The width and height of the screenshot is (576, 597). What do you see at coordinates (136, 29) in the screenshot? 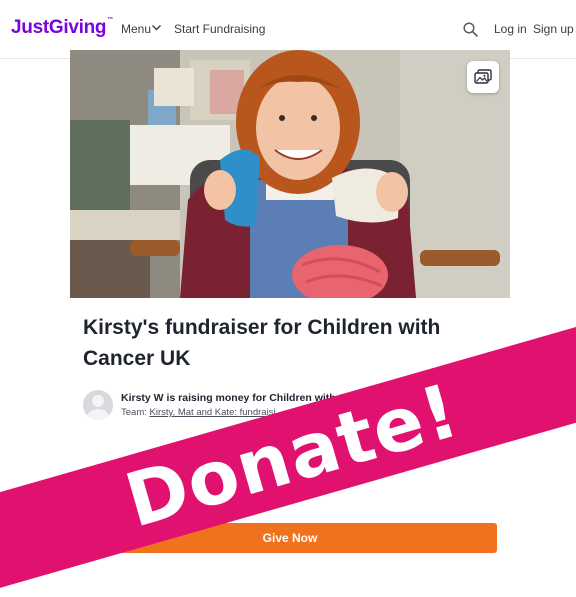
I see `menu-button: Menu` at bounding box center [136, 29].